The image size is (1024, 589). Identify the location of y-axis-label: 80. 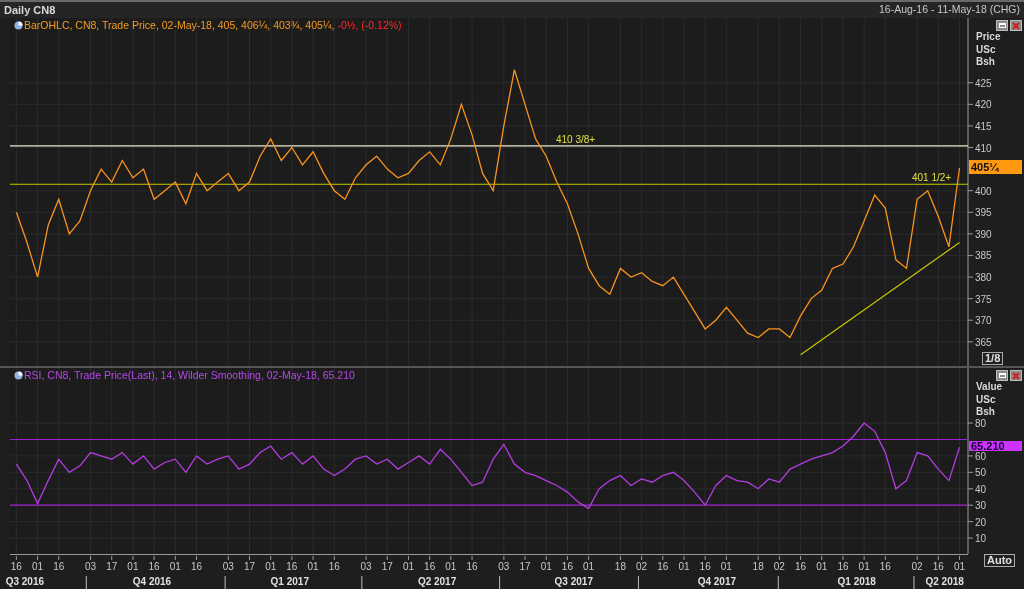
(977, 424).